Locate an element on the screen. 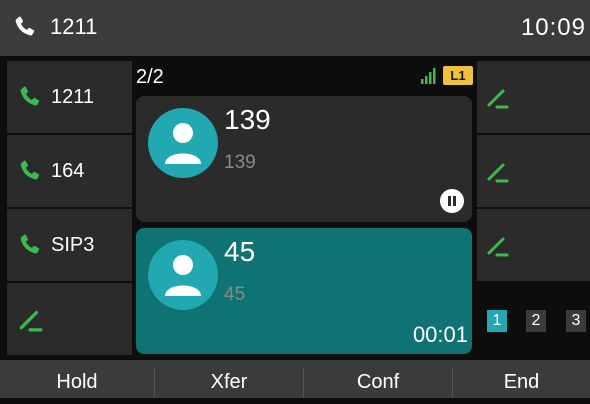 This screenshot has height=404, width=590. end-call-button: End is located at coordinates (521, 379).